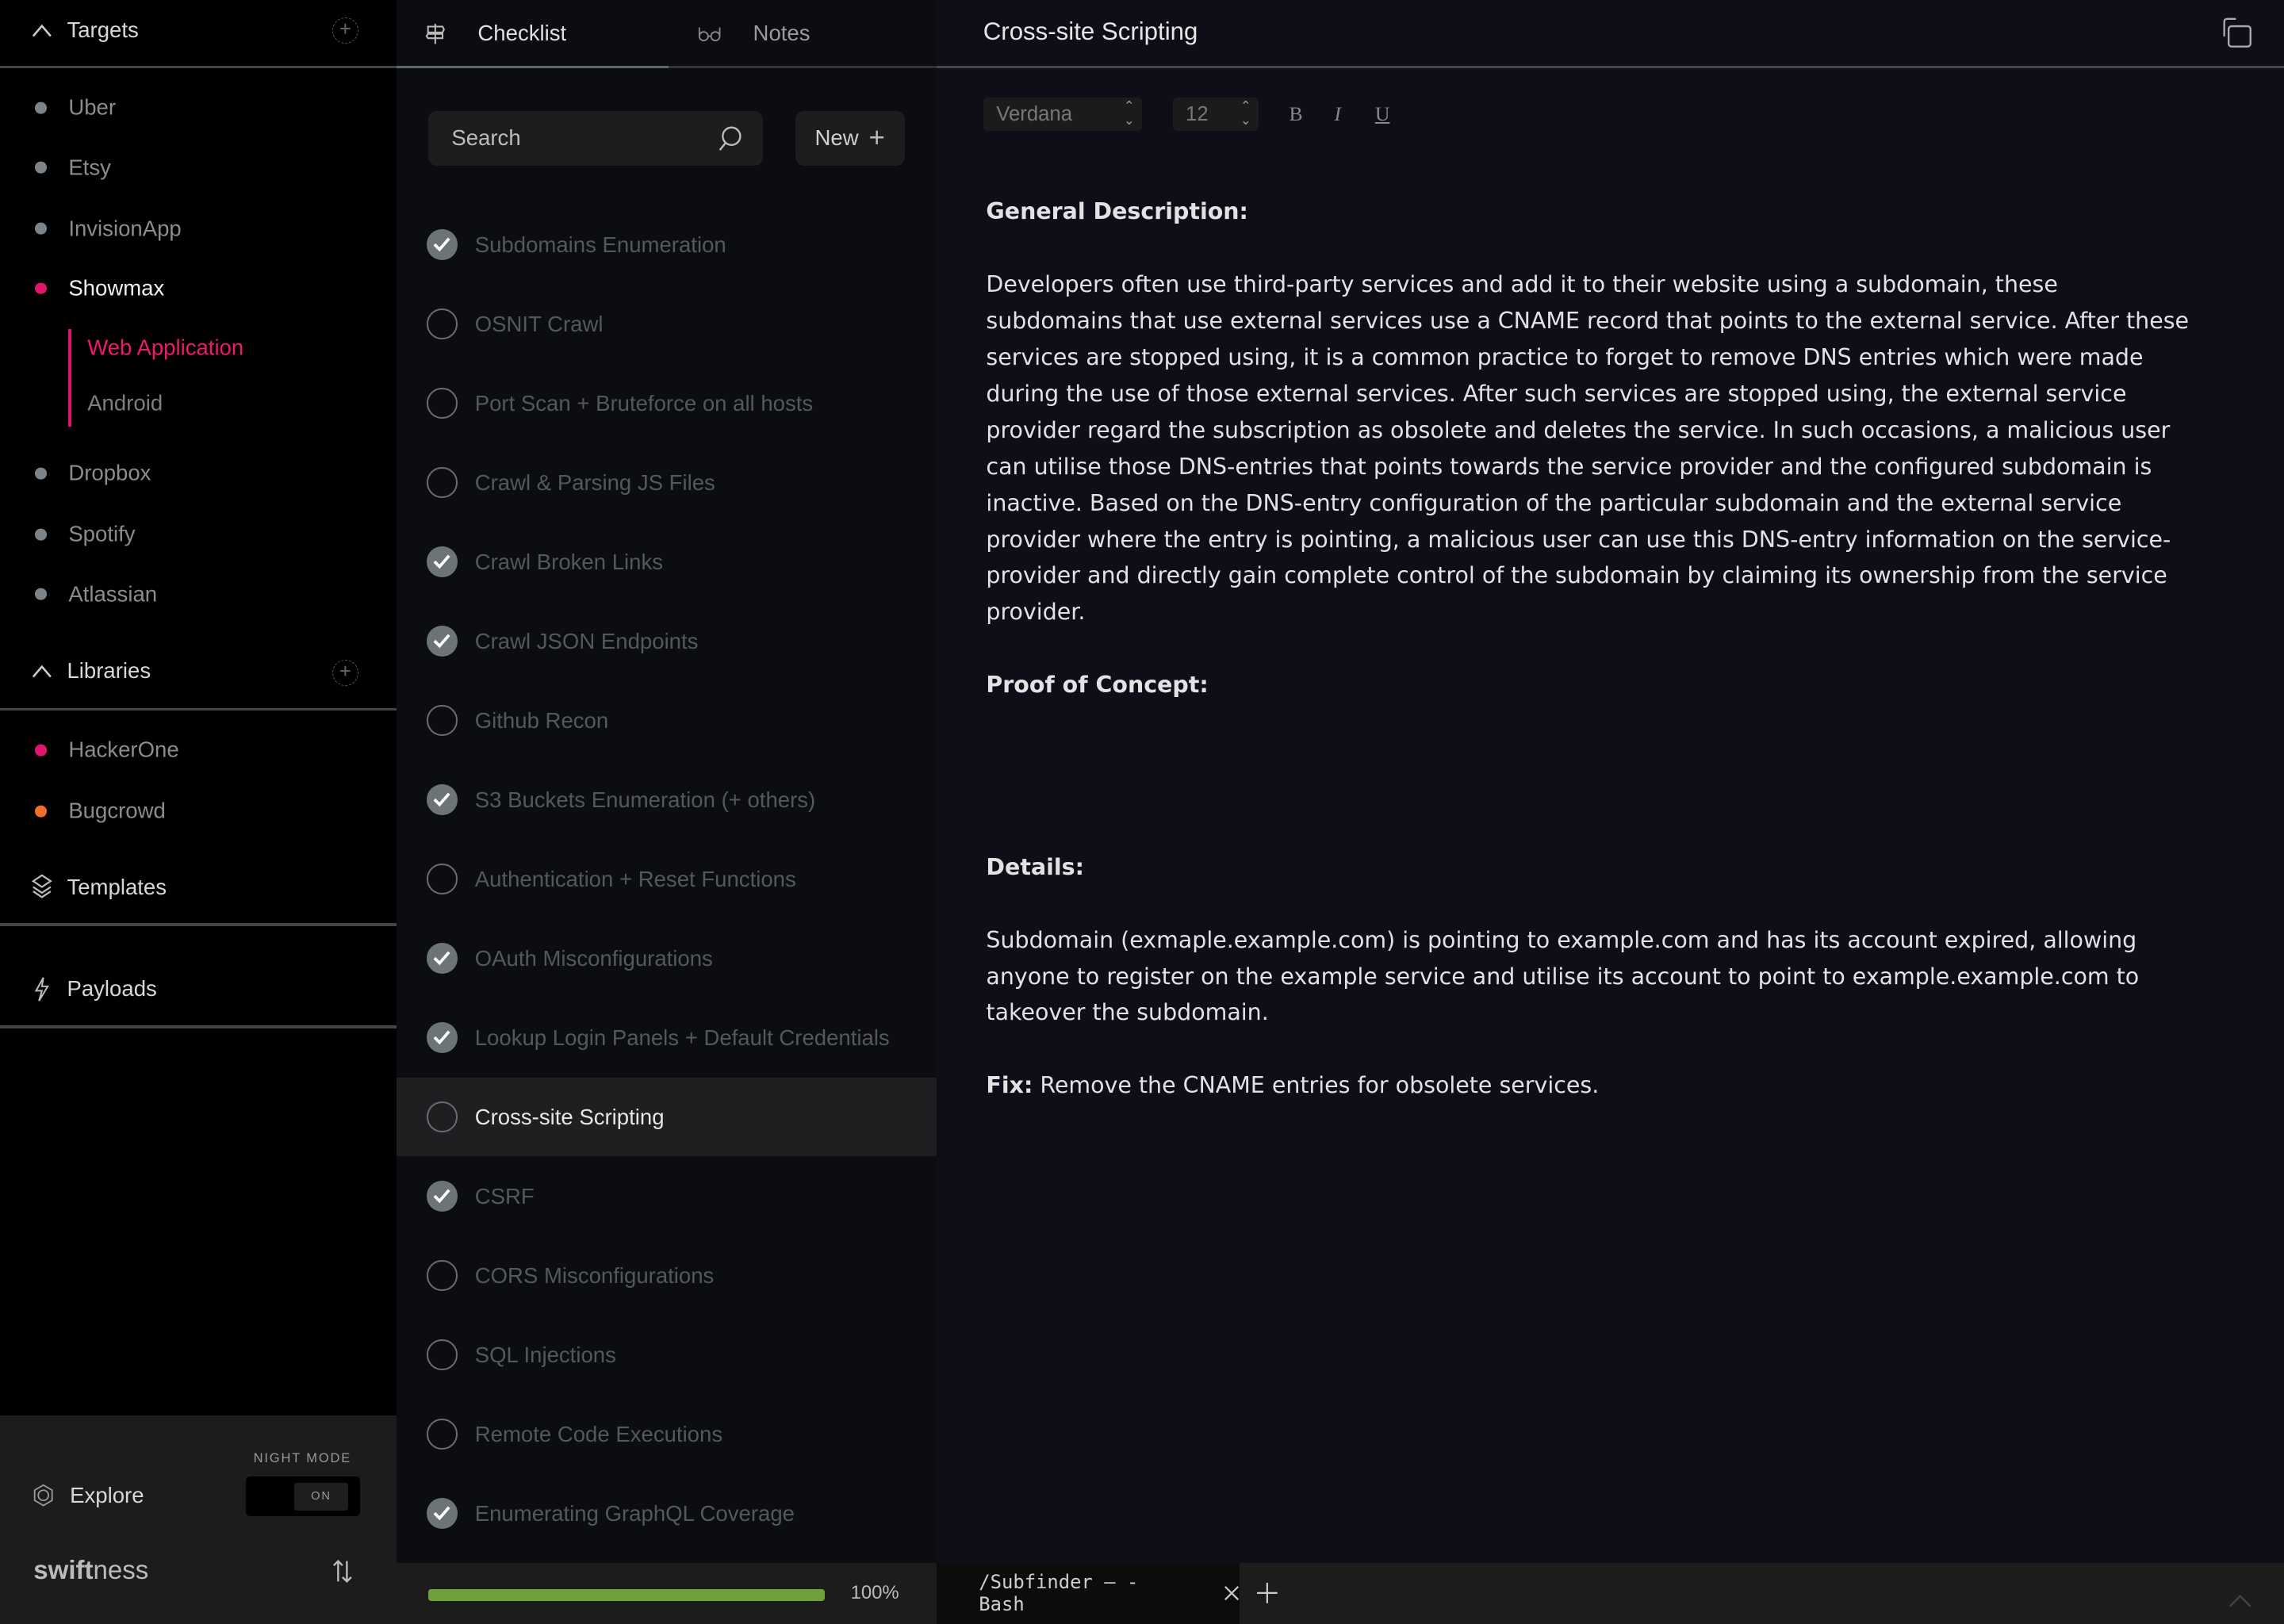 Image resolution: width=2284 pixels, height=1624 pixels. What do you see at coordinates (1610, 67) in the screenshot?
I see `title-divider` at bounding box center [1610, 67].